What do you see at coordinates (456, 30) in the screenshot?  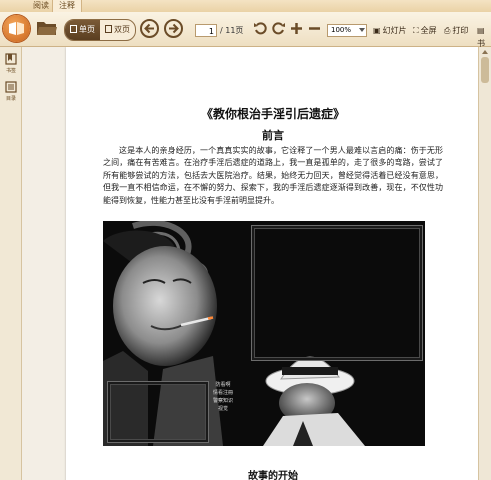 I see `print-button: ⎙ 打印` at bounding box center [456, 30].